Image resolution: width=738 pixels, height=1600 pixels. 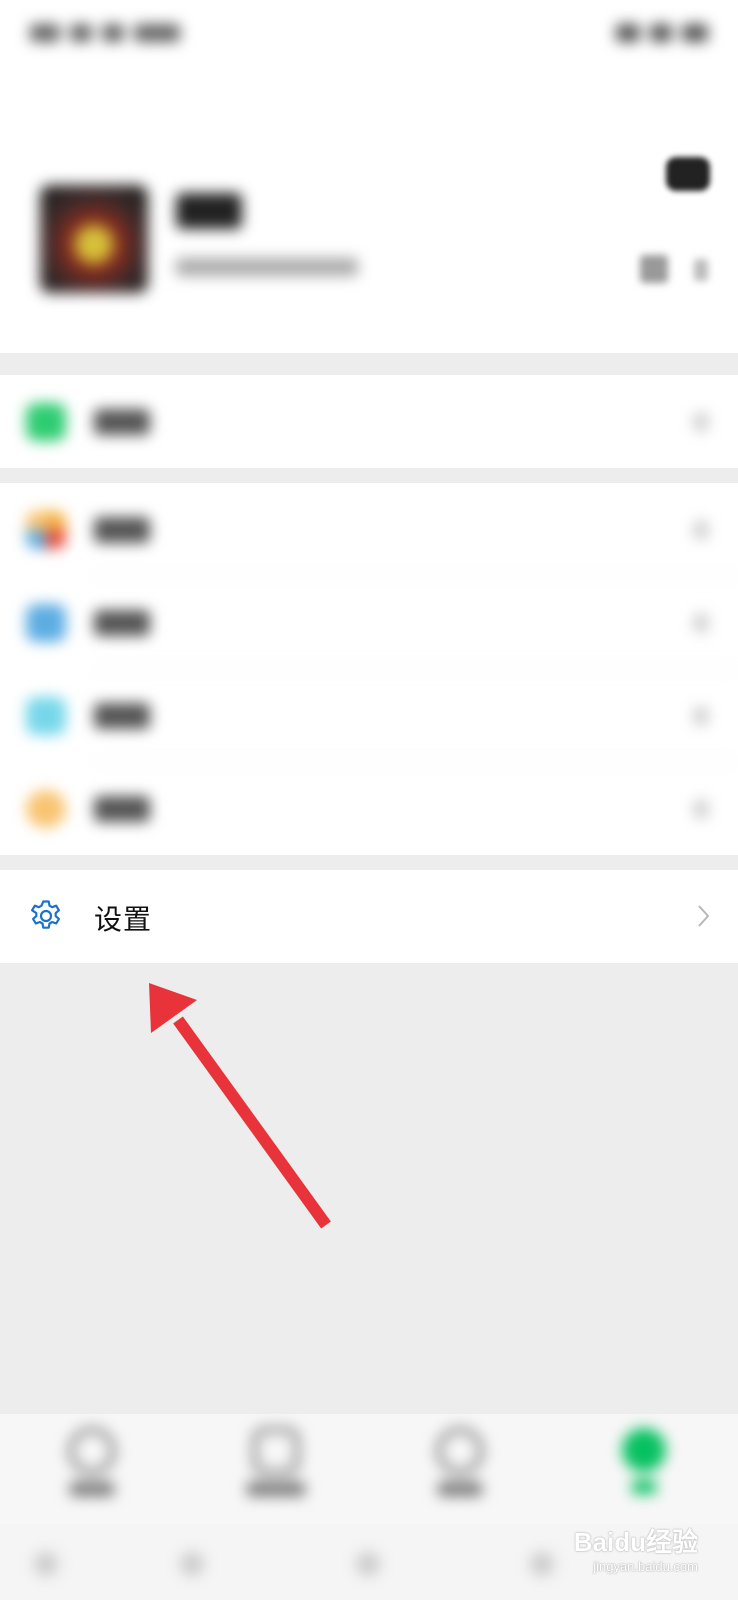 I want to click on watermark: Baidu经验 jingyan.baidu.com, so click(x=636, y=1548).